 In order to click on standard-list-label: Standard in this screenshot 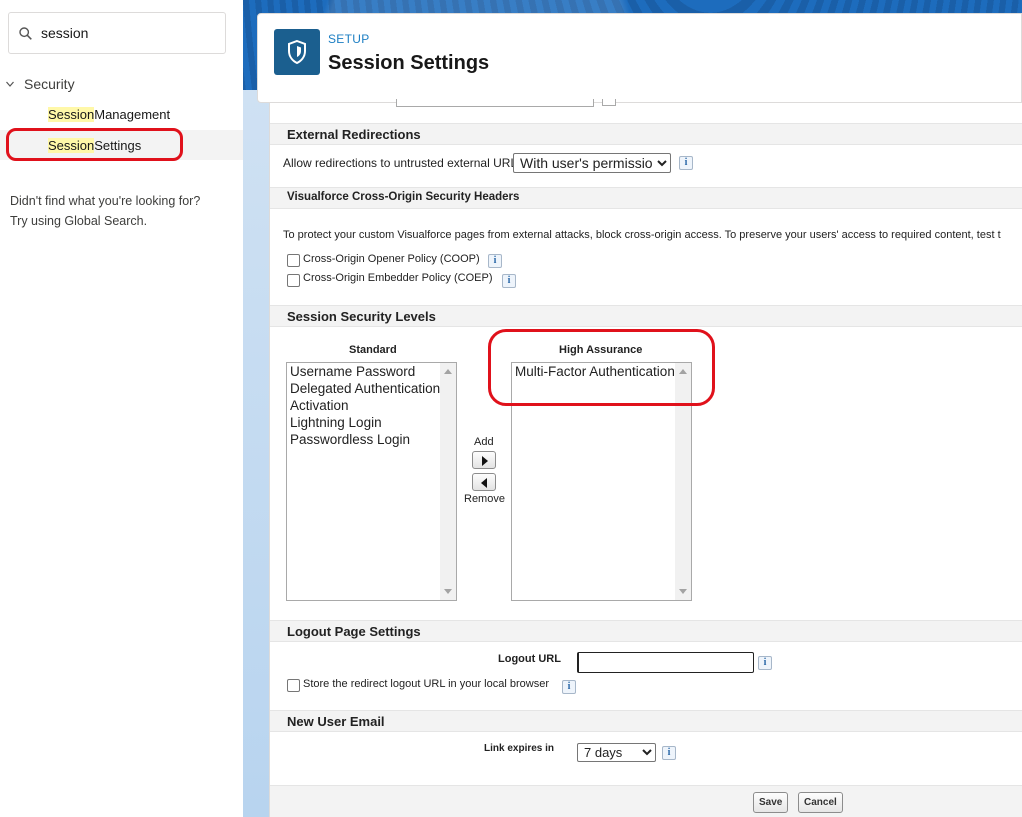, I will do `click(373, 350)`.